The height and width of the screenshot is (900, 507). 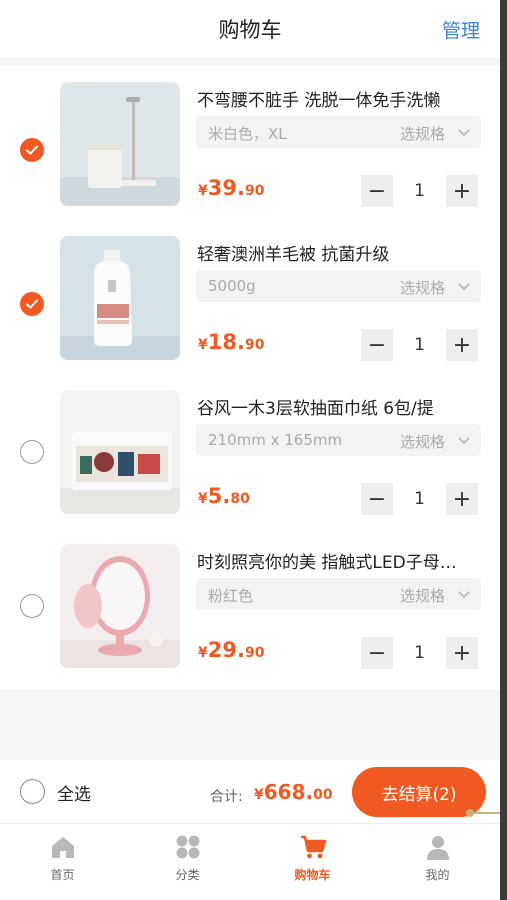 I want to click on tab-category: 分类, so click(x=187, y=862).